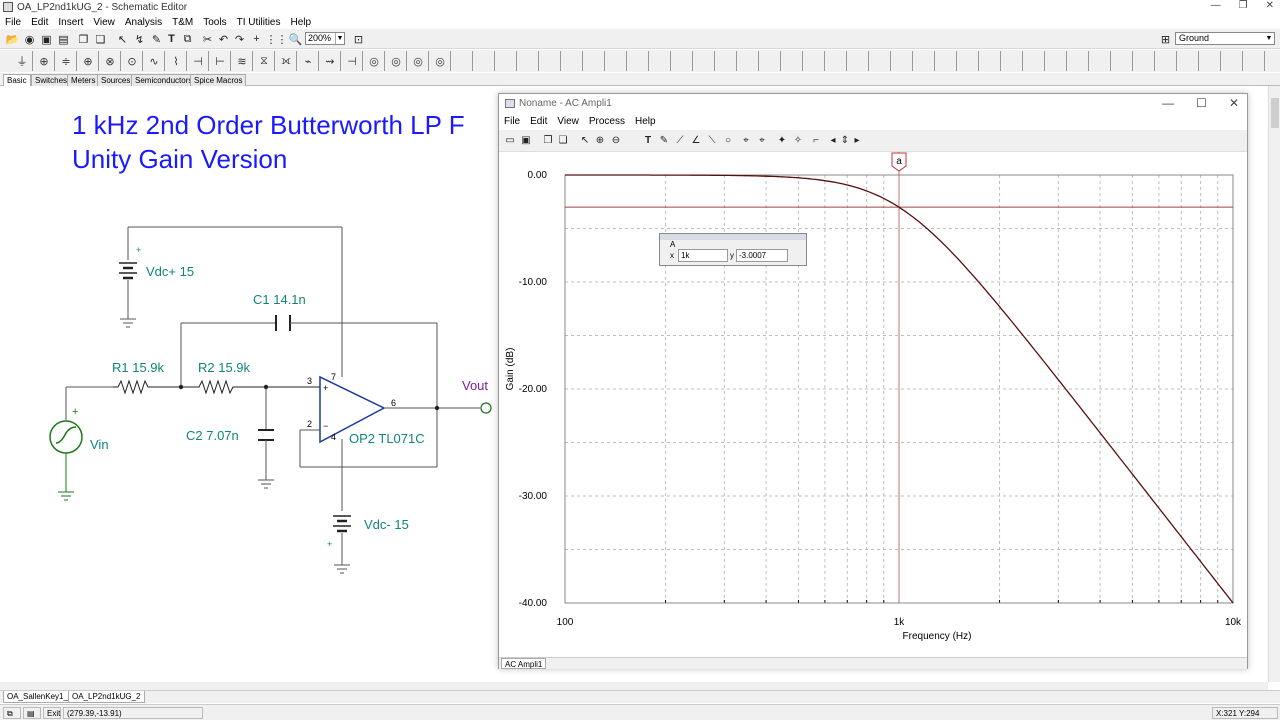 Image resolution: width=1280 pixels, height=720 pixels. I want to click on source-icon: ⊕, so click(88, 61).